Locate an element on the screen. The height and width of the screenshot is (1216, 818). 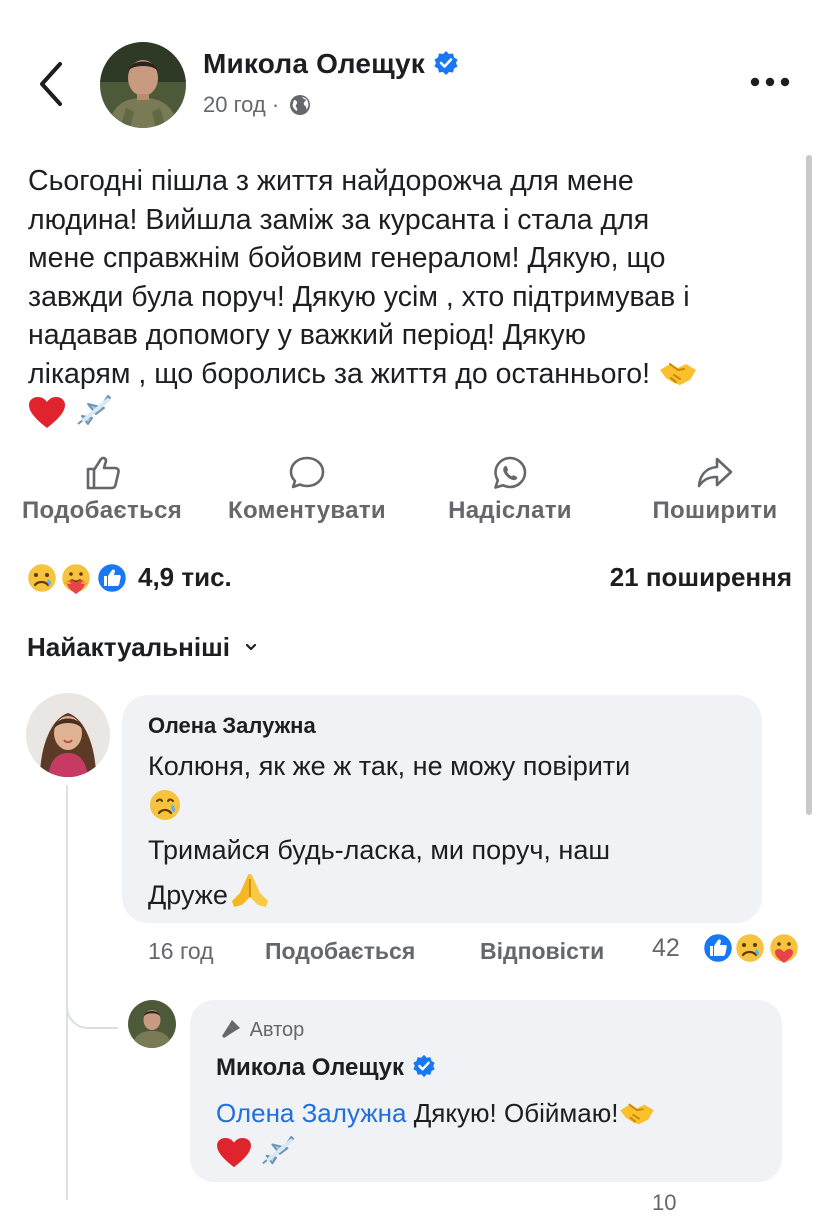
share-label: Поширити is located at coordinates (715, 510).